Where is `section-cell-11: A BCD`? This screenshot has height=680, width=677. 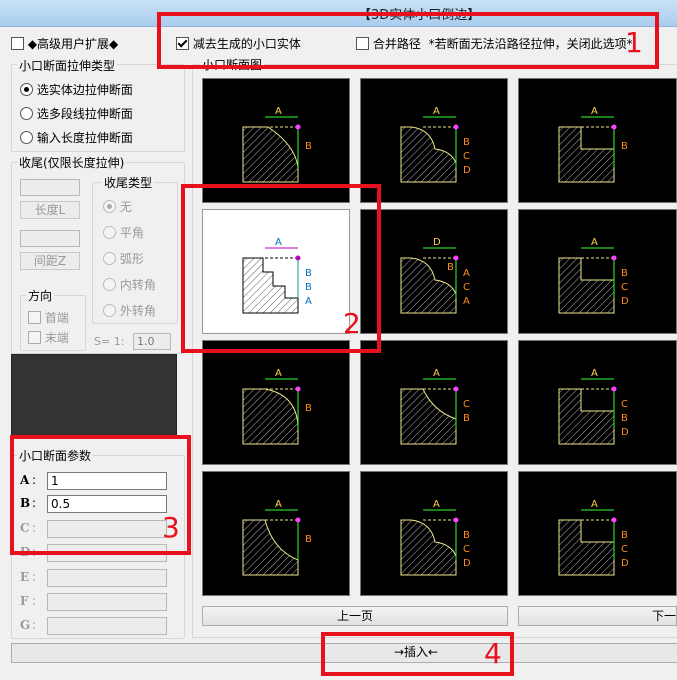
section-cell-11: A BCD is located at coordinates (434, 533).